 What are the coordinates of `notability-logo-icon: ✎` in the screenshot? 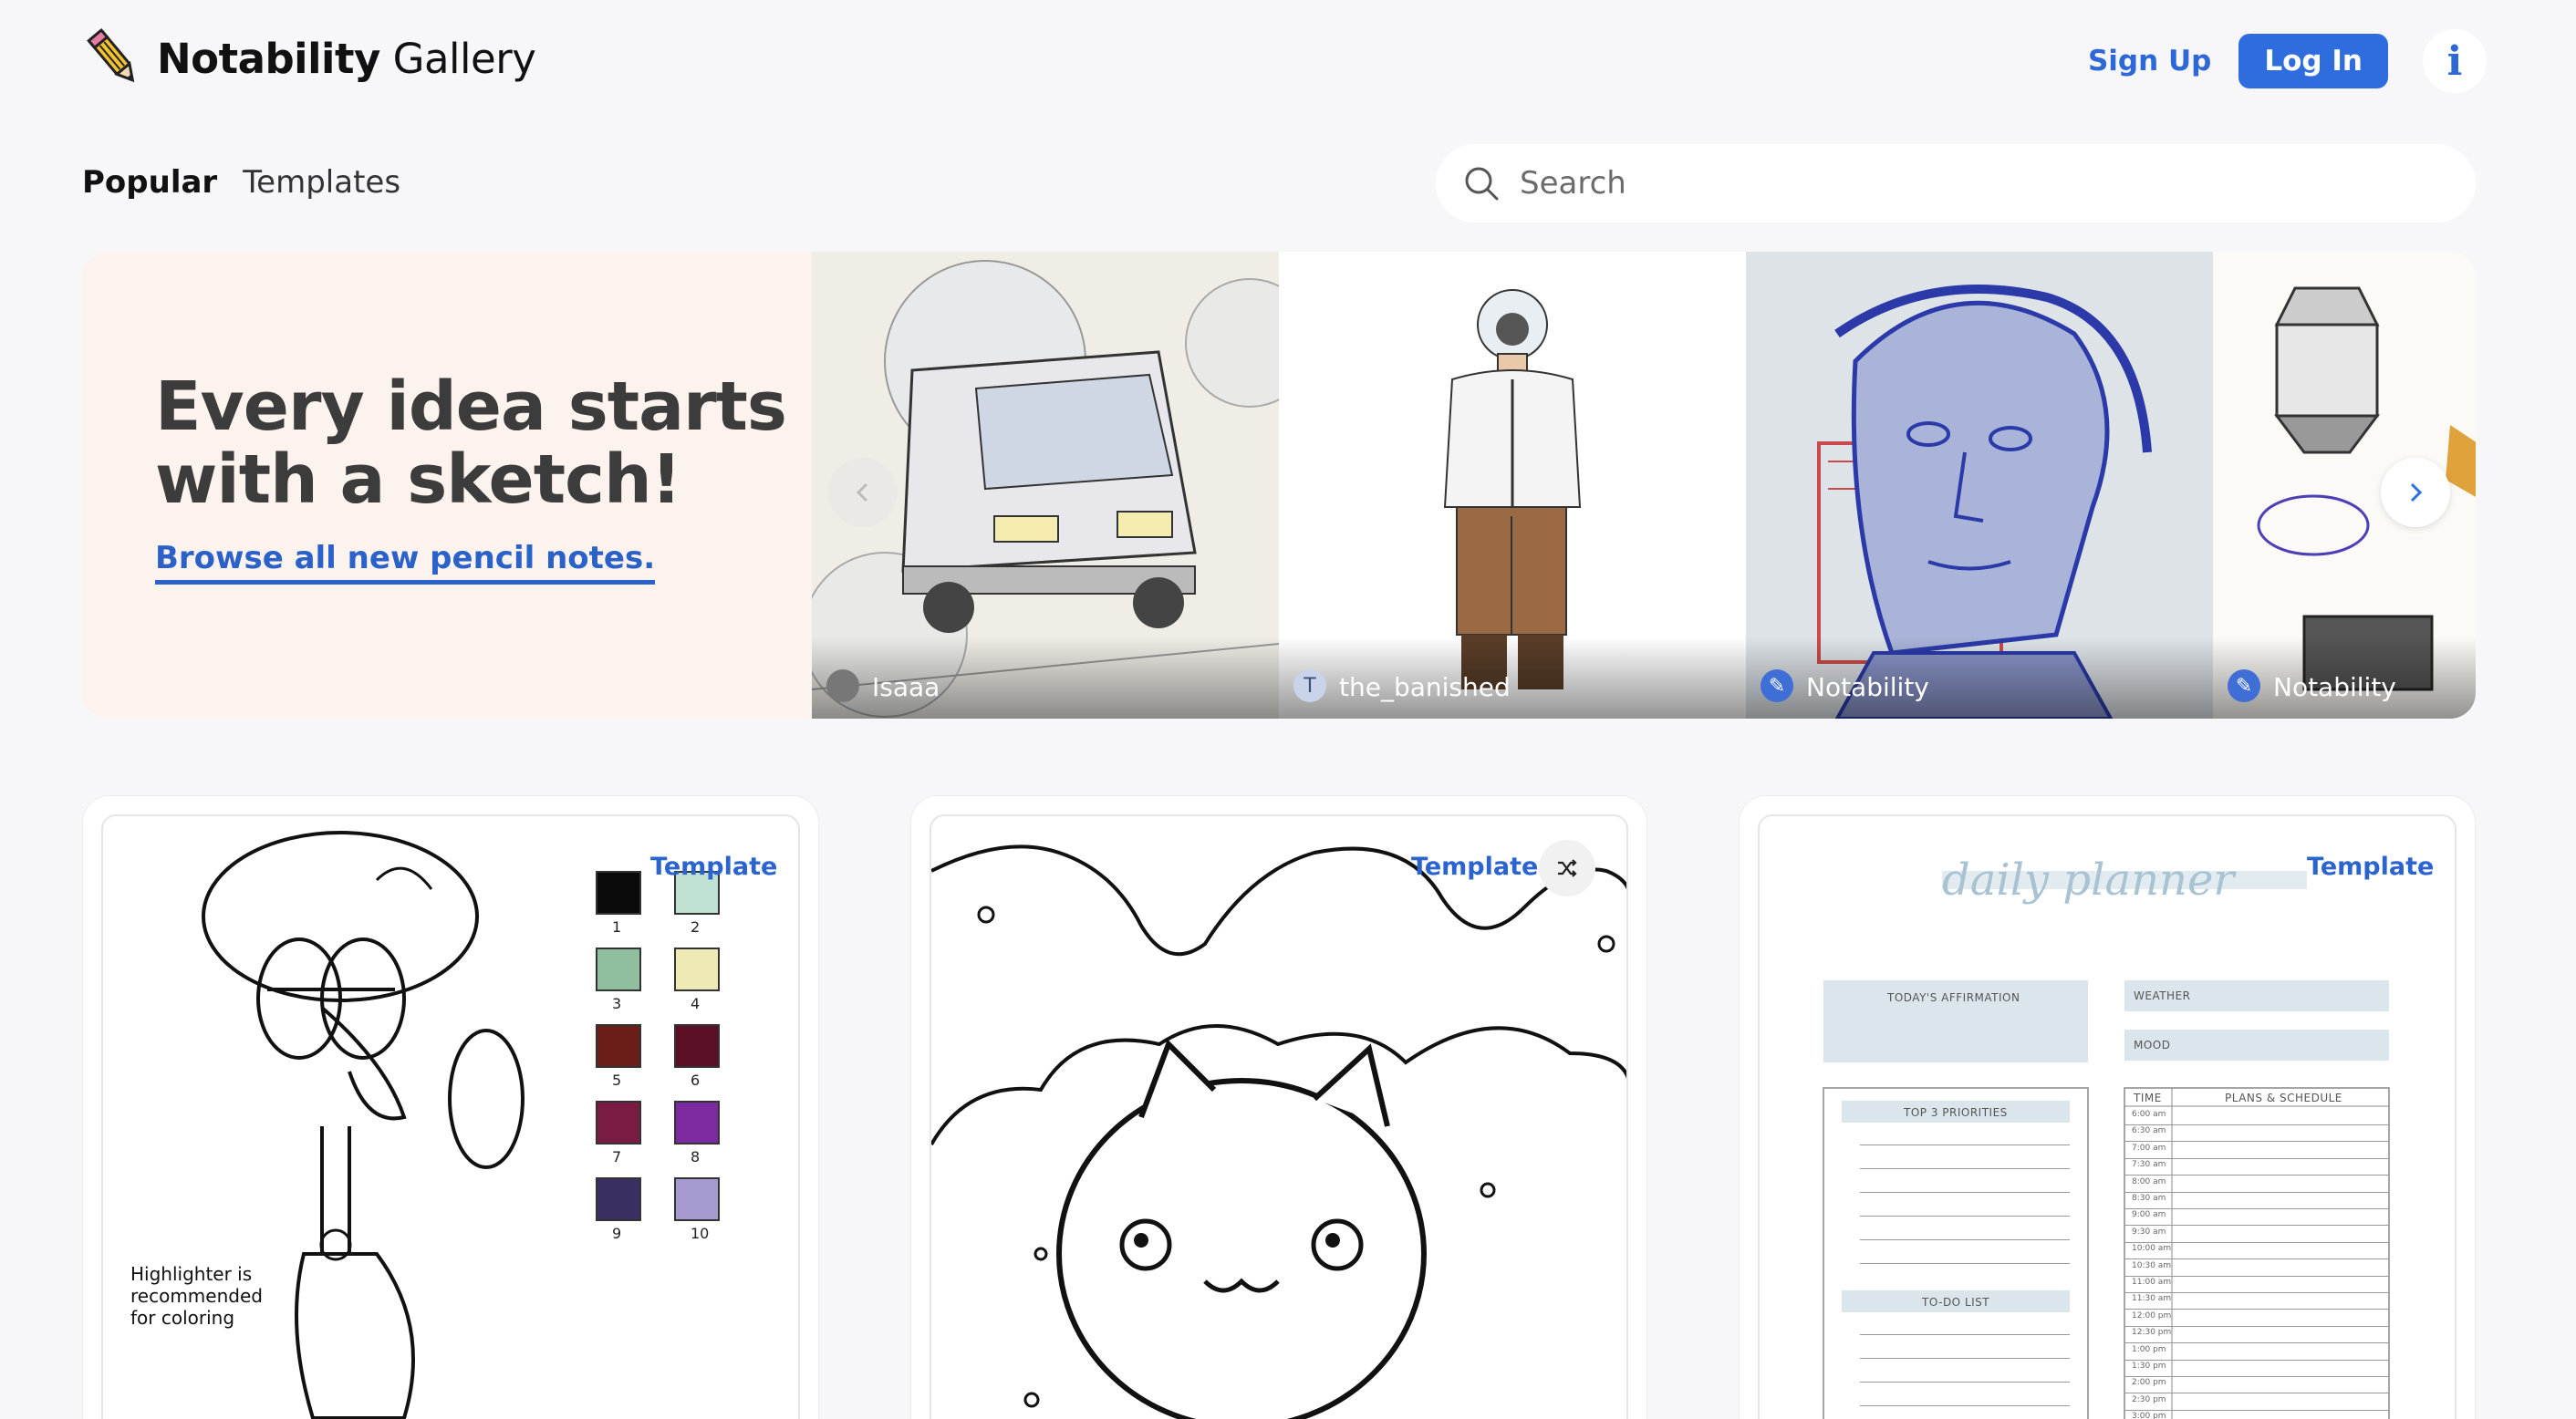 It's located at (2244, 685).